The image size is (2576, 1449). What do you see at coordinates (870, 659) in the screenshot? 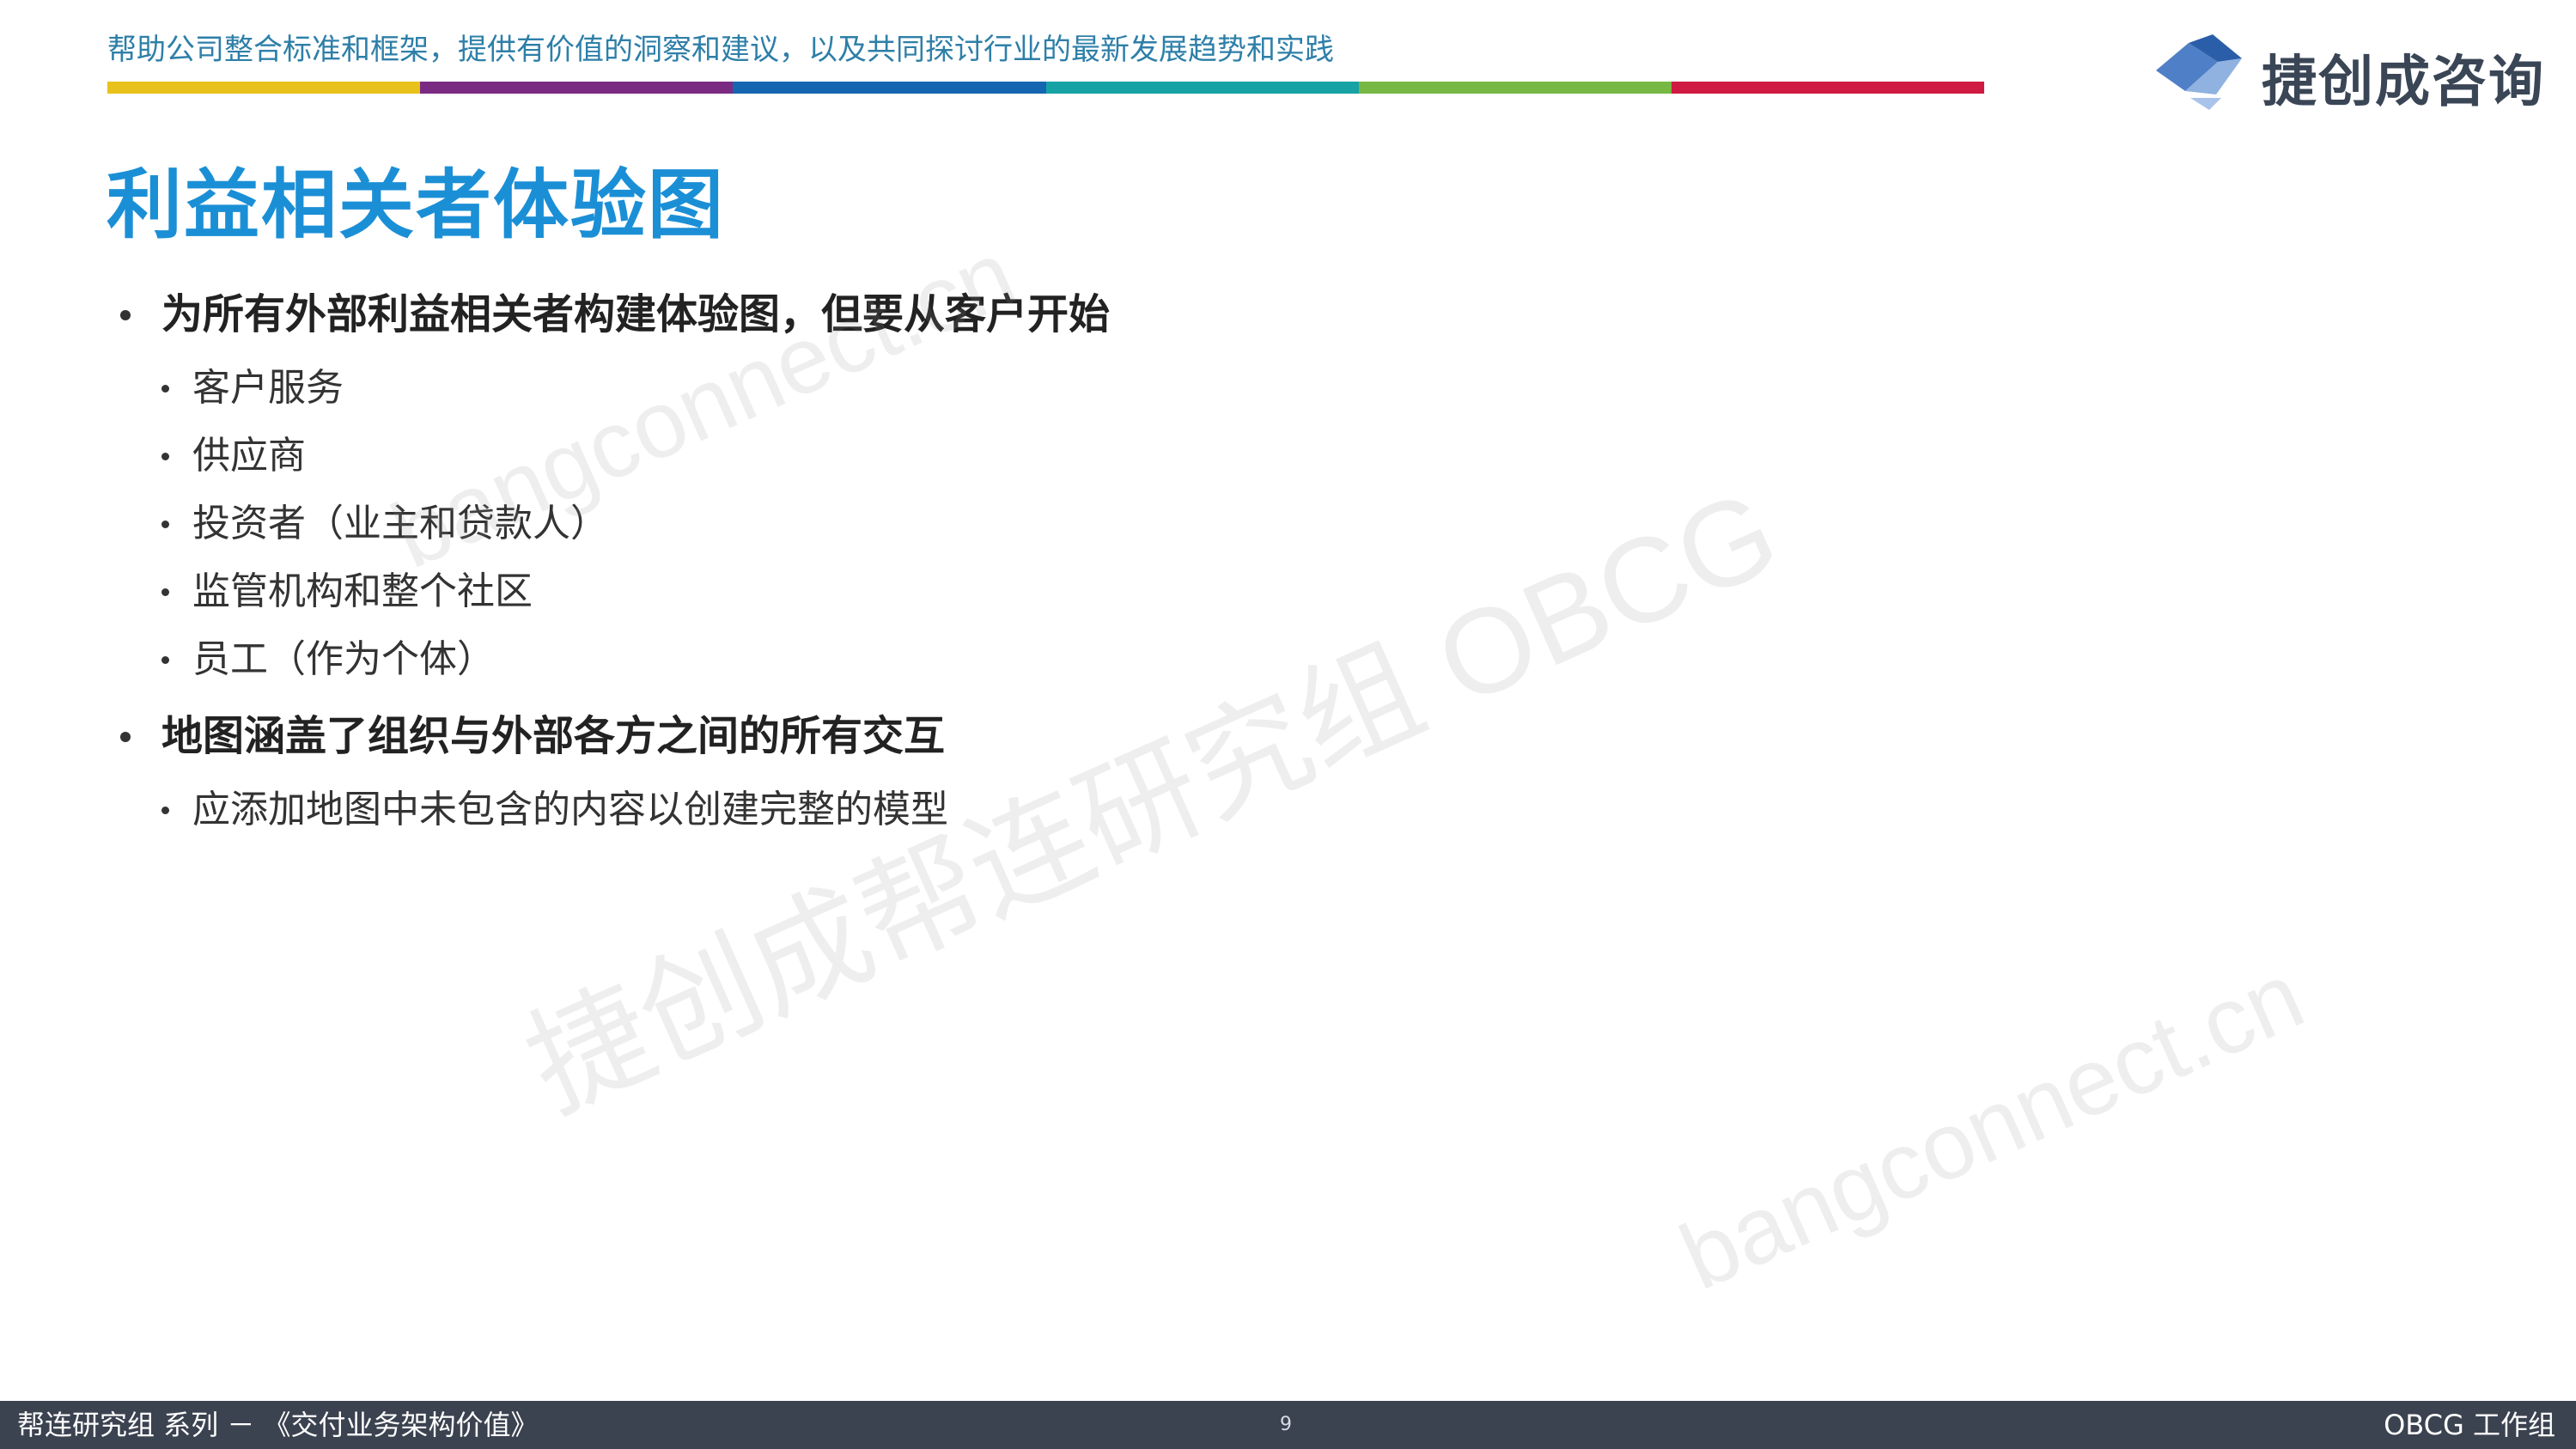
I see `bullet-level2: 员工（作为个体）` at bounding box center [870, 659].